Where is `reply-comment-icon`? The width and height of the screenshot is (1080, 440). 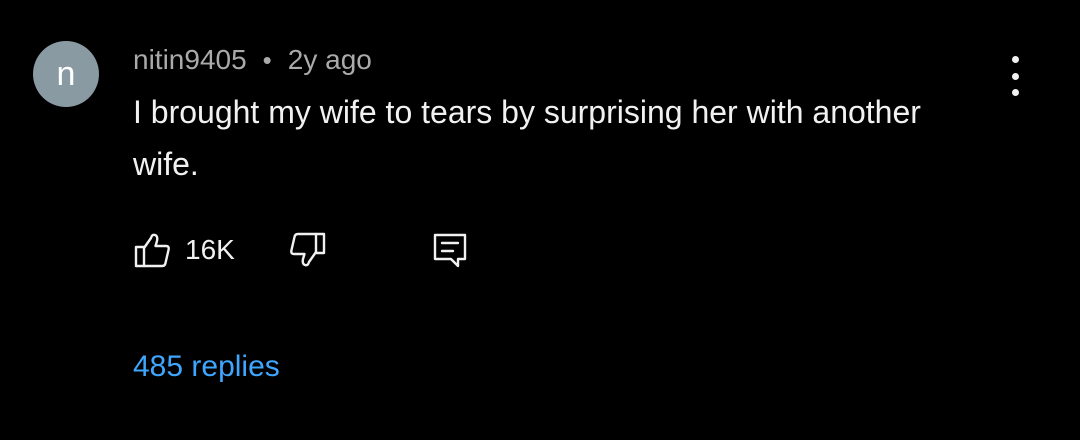 reply-comment-icon is located at coordinates (450, 250).